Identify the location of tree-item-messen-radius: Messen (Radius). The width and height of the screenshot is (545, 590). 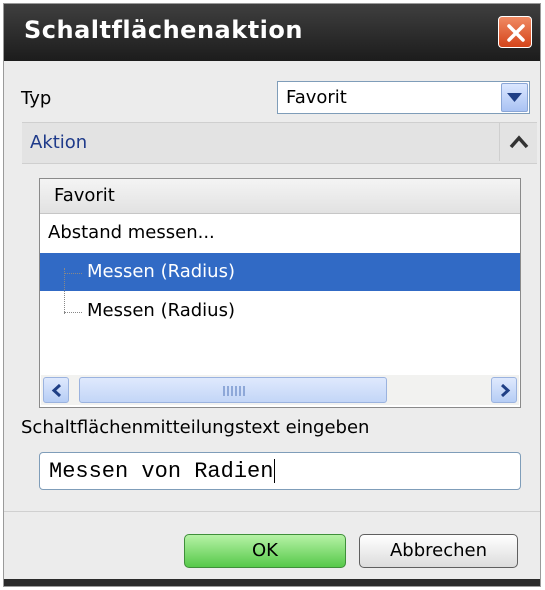
(280, 311).